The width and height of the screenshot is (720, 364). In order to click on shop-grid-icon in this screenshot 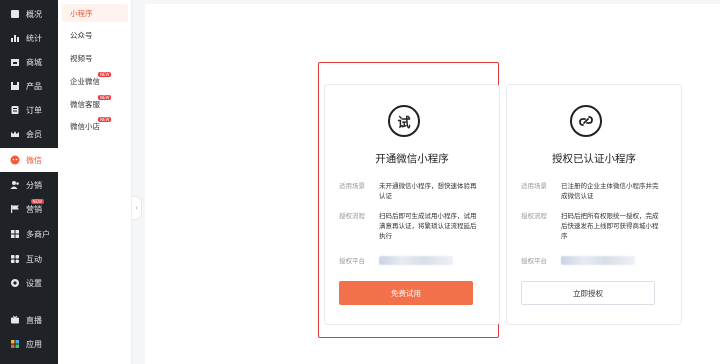, I will do `click(15, 234)`.